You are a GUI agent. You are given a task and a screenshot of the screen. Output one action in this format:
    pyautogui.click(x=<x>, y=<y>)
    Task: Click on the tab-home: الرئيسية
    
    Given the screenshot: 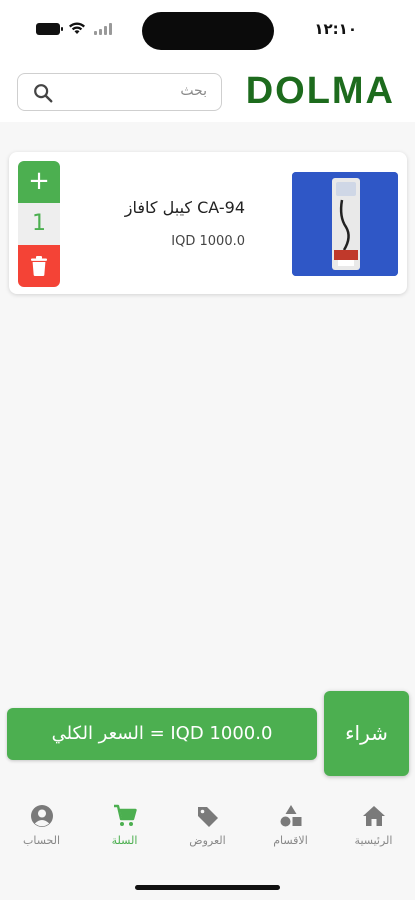 What is the action you would take?
    pyautogui.click(x=373, y=825)
    